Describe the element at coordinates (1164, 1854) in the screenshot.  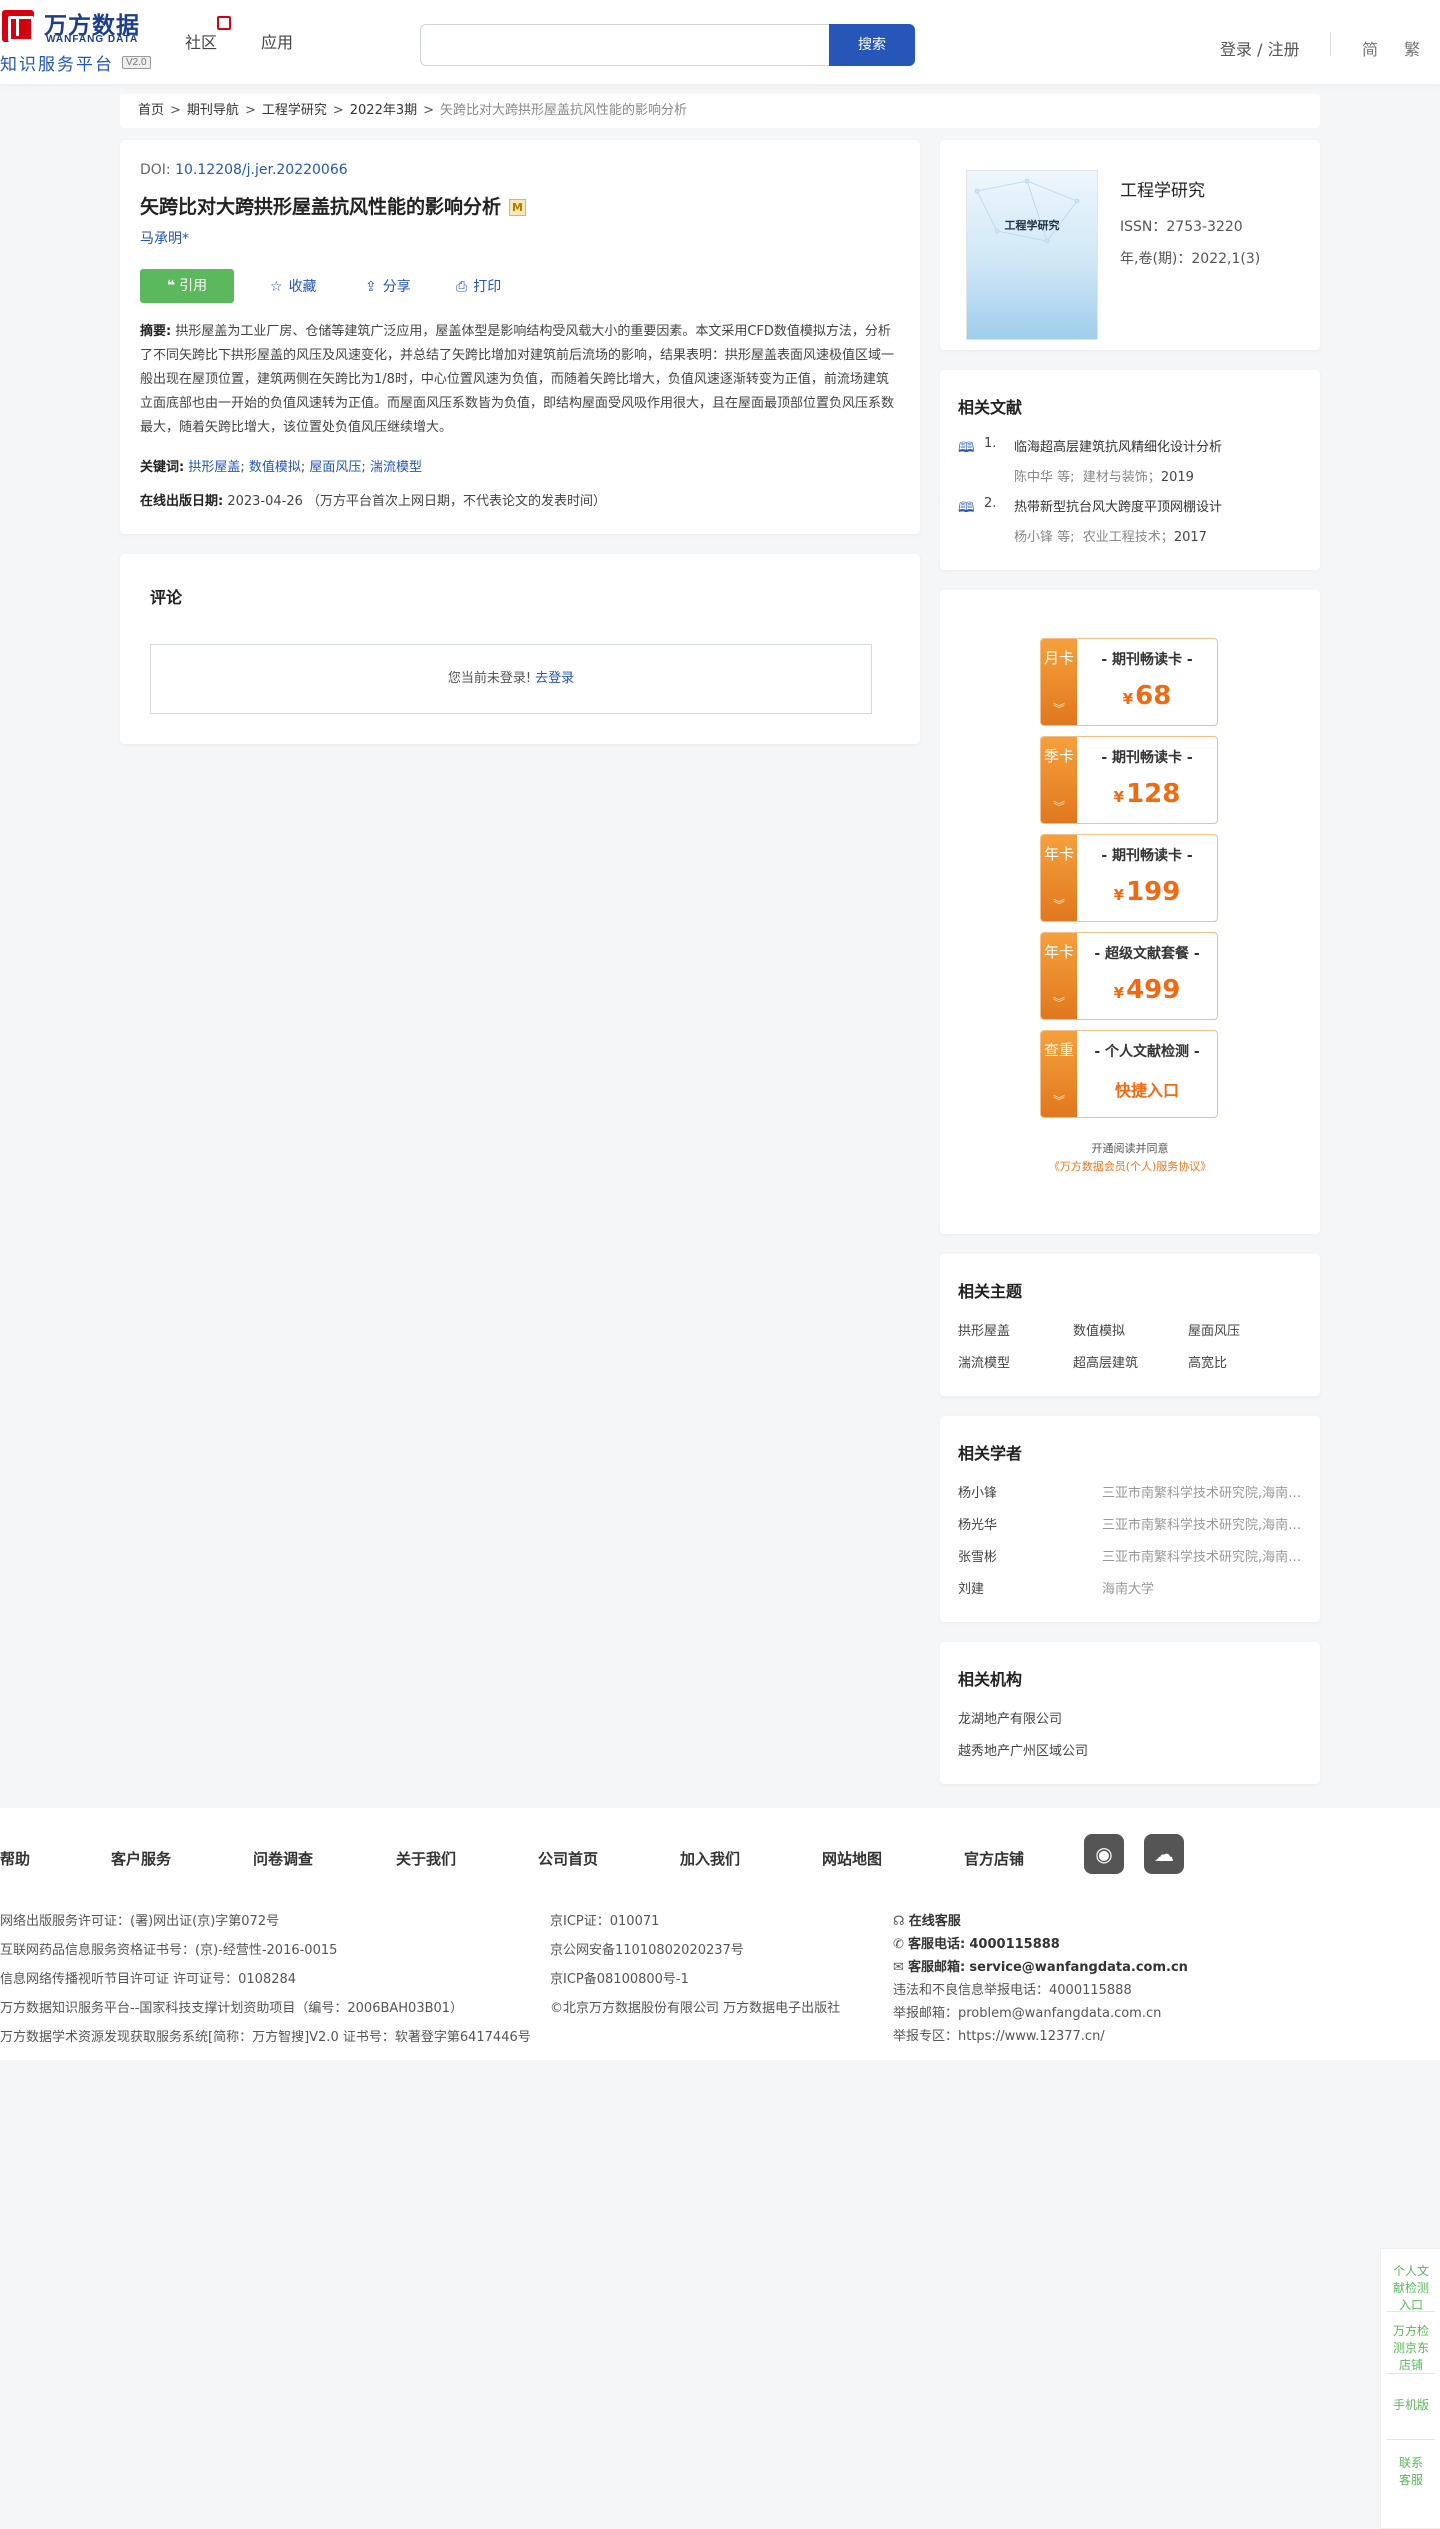
I see `wechat-icon: ☁` at that location.